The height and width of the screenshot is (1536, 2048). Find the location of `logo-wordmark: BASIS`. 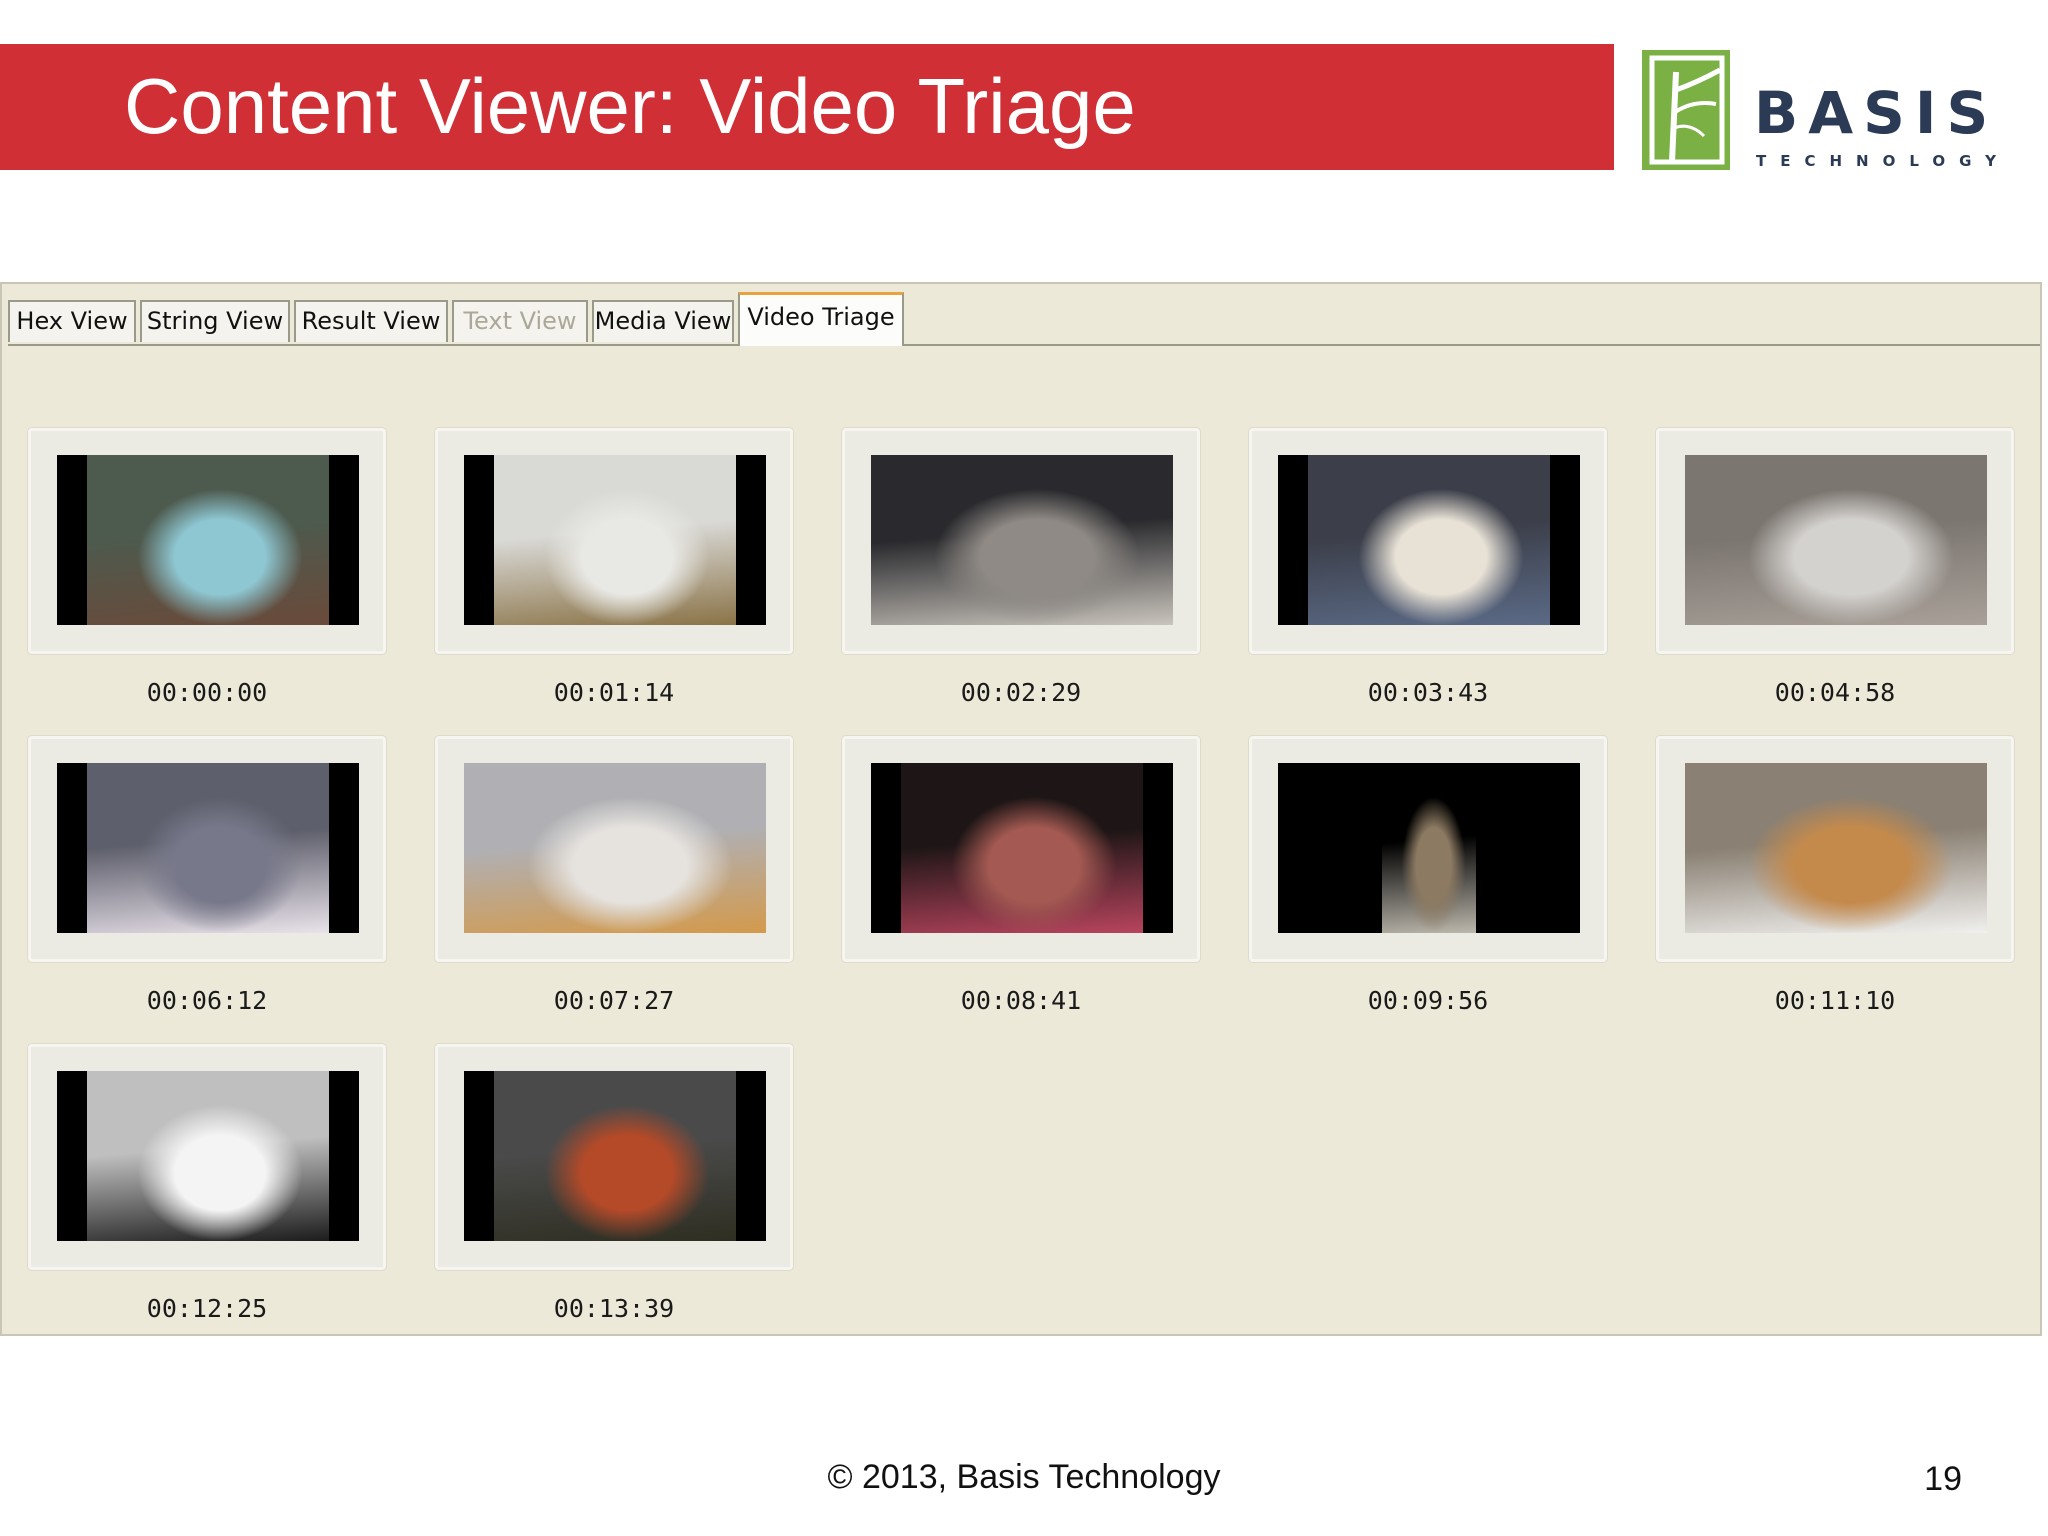

logo-wordmark: BASIS is located at coordinates (1876, 113).